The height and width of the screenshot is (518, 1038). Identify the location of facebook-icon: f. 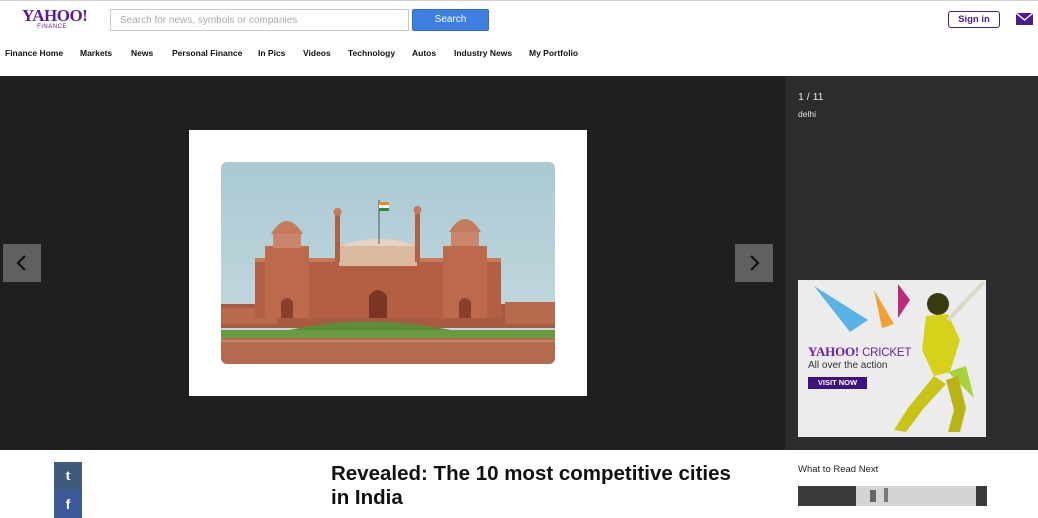
(68, 504).